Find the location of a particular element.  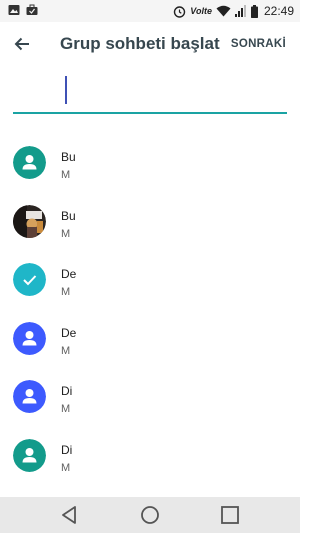

navigation-bar is located at coordinates (150, 515).